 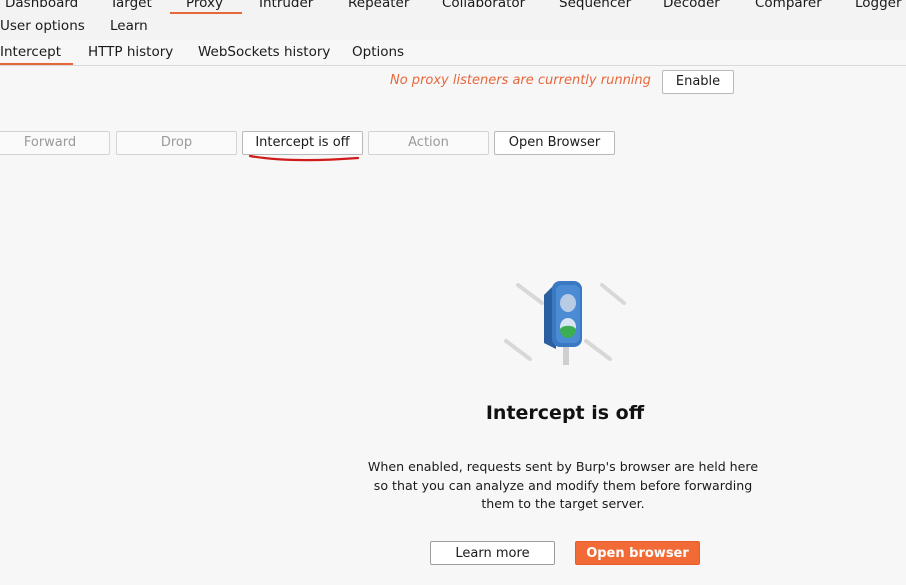 What do you see at coordinates (520, 80) in the screenshot?
I see `proxy-status-message: No proxy listeners are currently running` at bounding box center [520, 80].